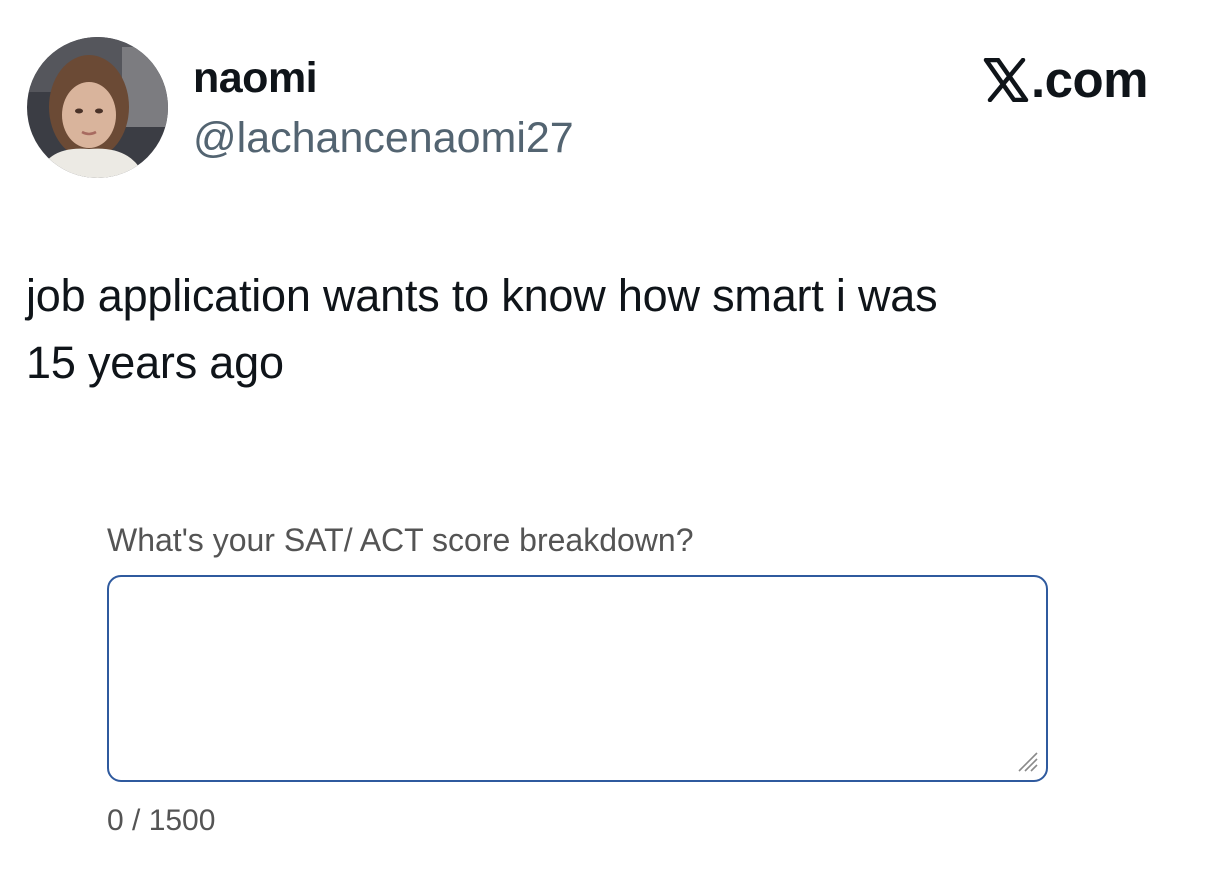 This screenshot has width=1206, height=874. I want to click on avatar-image, so click(97, 107).